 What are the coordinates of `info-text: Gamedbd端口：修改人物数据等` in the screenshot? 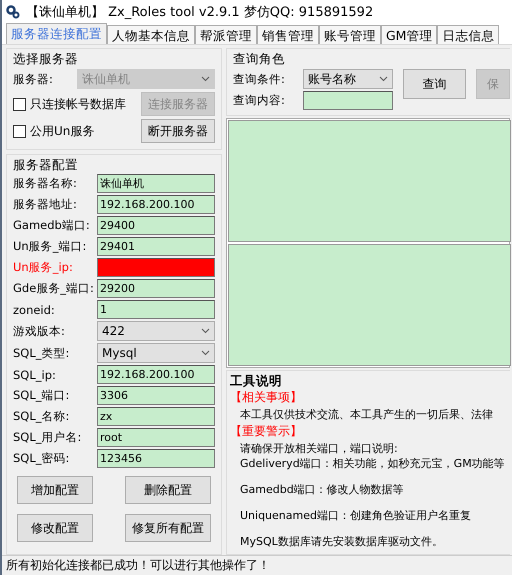 It's located at (322, 489).